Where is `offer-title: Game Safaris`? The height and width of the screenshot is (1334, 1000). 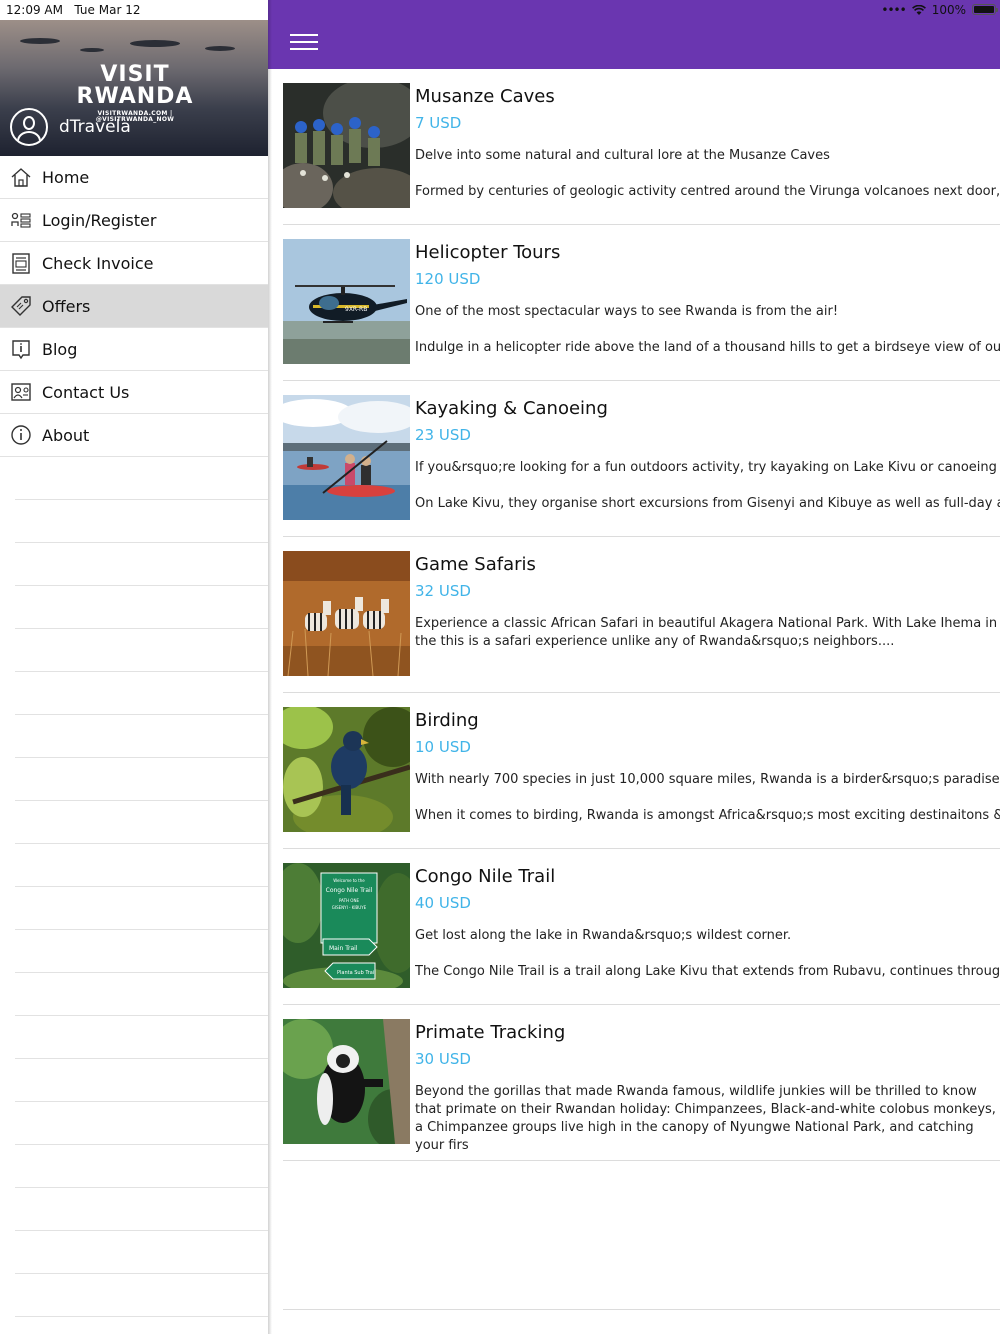
offer-title: Game Safaris is located at coordinates (475, 564).